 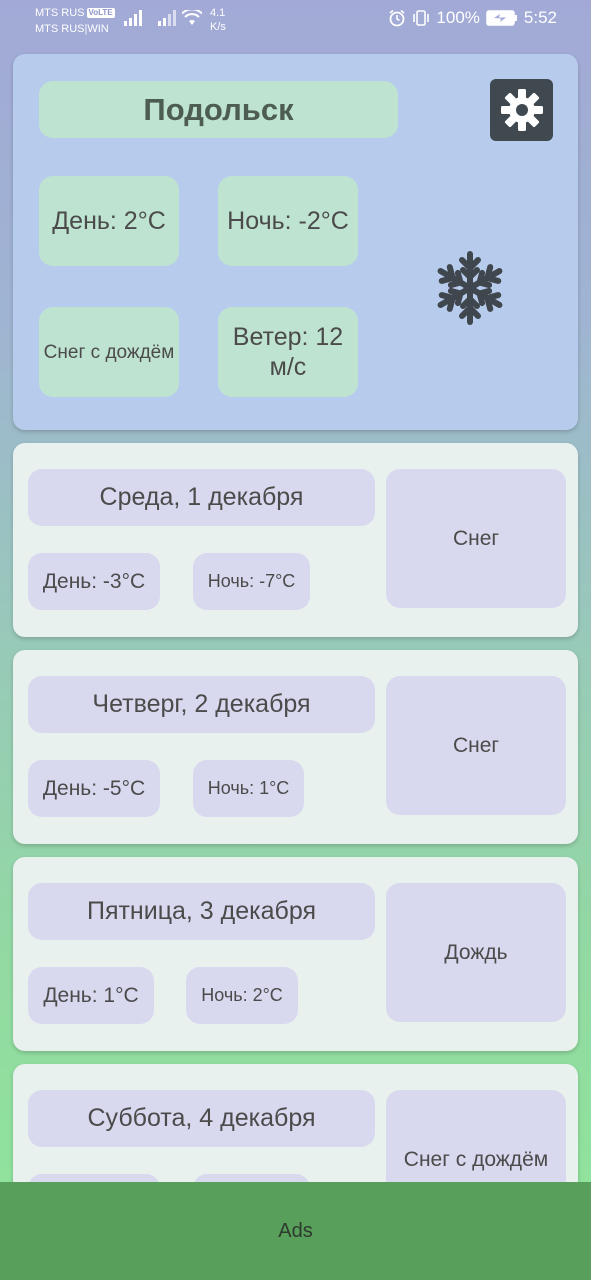 I want to click on battery-icon, so click(x=501, y=18).